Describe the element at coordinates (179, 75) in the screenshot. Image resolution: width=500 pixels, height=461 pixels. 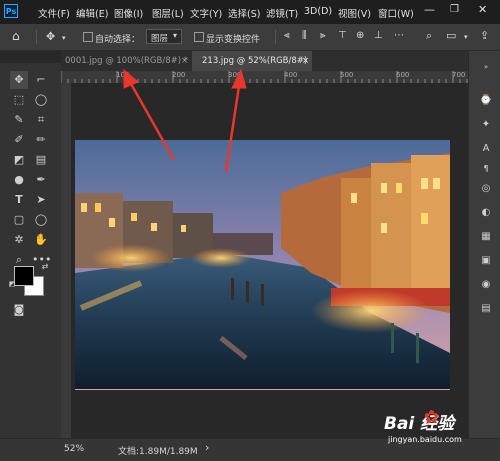
I see `ruler-mark: 200` at that location.